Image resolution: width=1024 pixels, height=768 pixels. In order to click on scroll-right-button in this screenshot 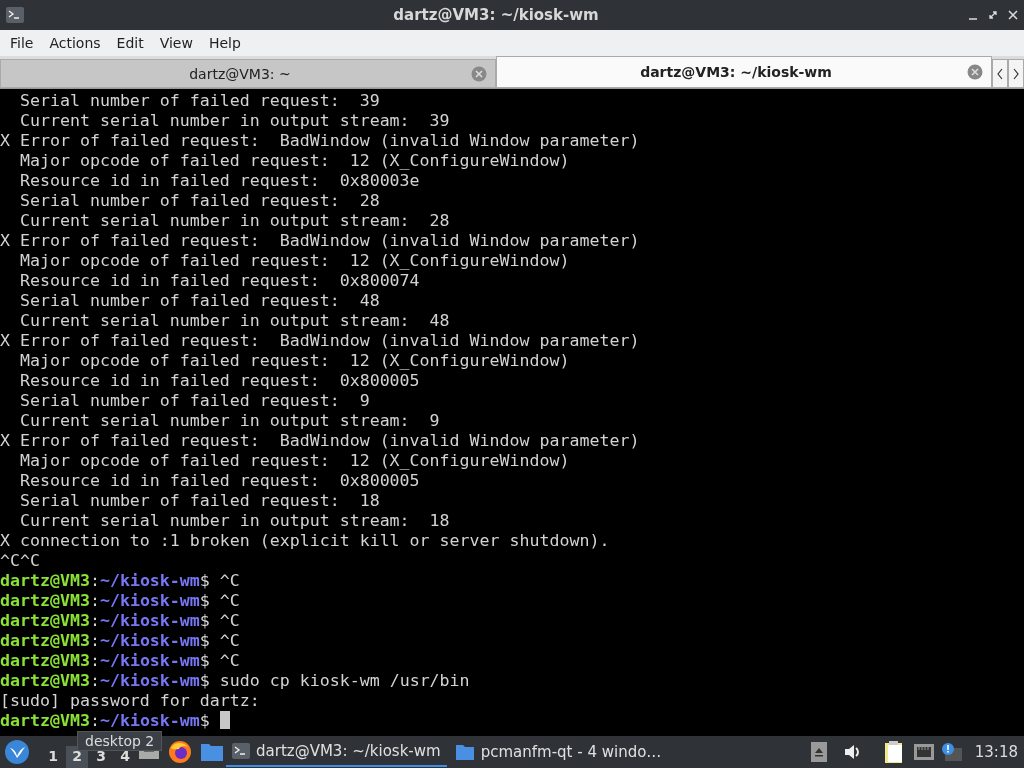, I will do `click(1016, 73)`.